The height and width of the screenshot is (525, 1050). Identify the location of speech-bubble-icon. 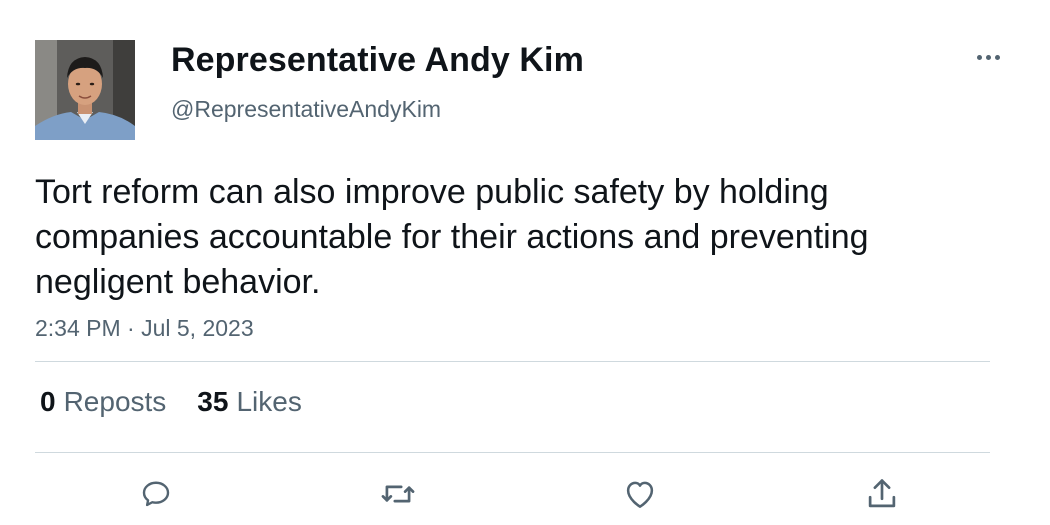
(156, 494).